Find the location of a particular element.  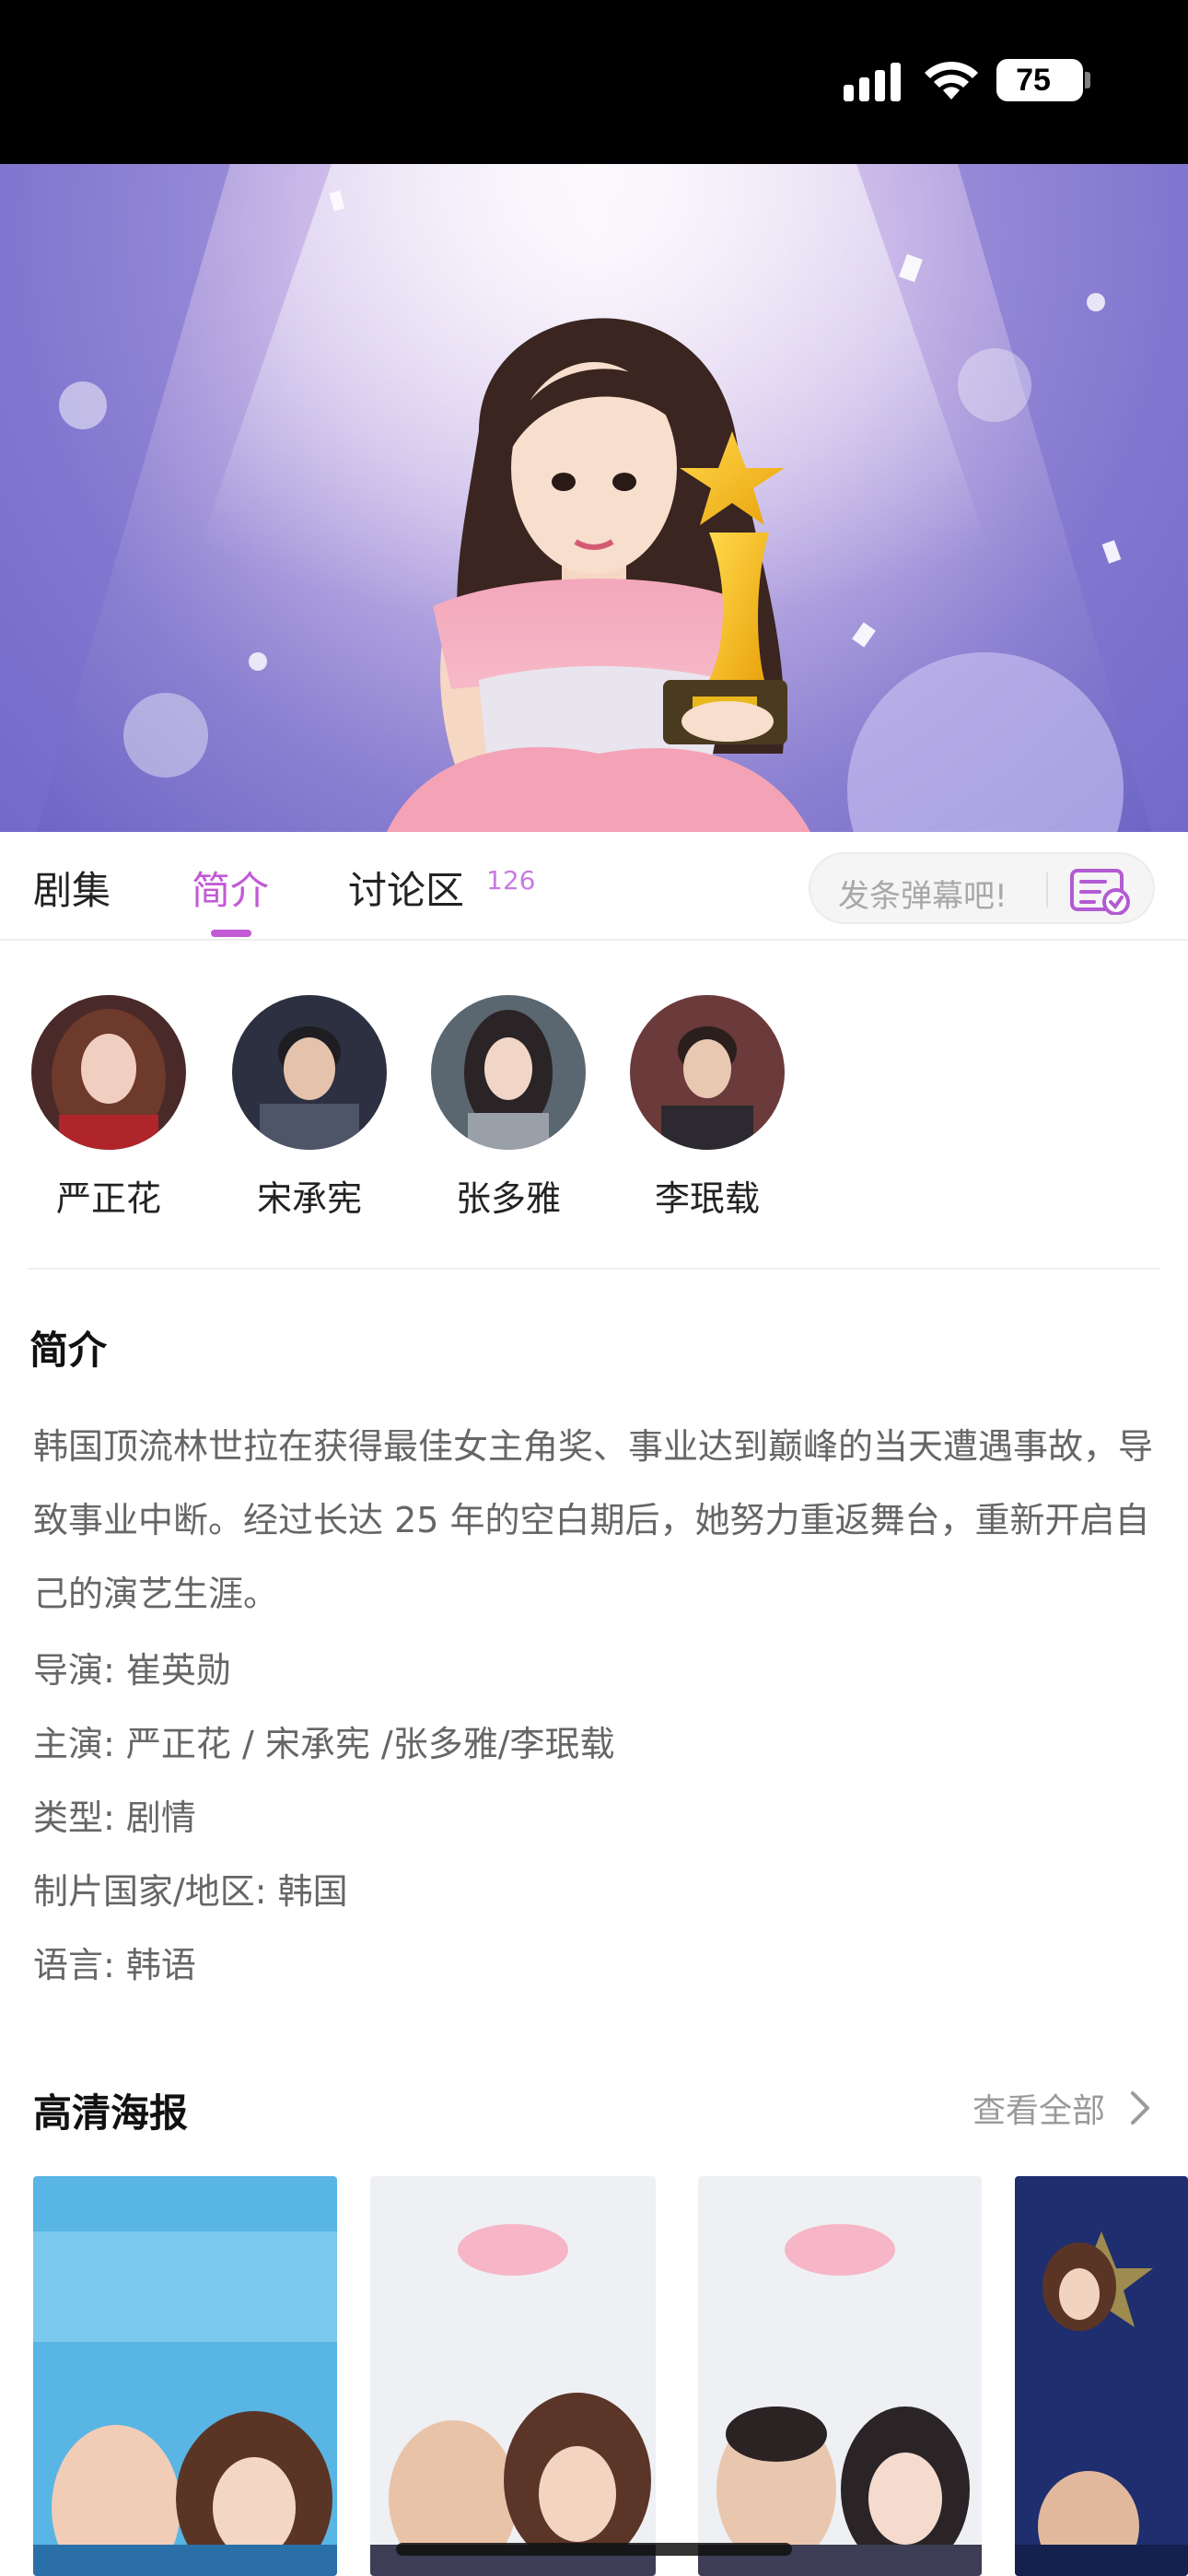

active-tab-indicator is located at coordinates (231, 933).